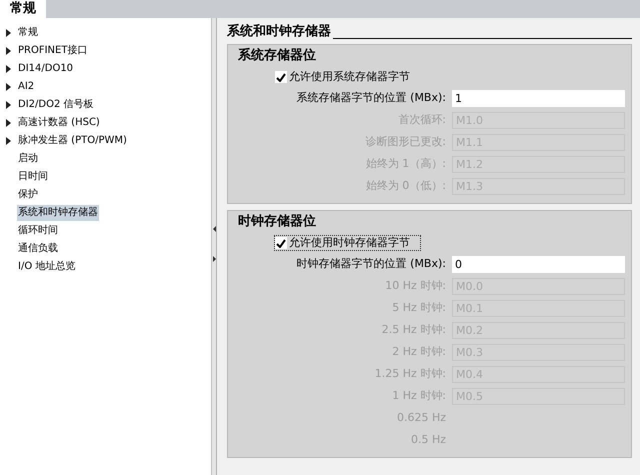 Image resolution: width=640 pixels, height=475 pixels. I want to click on nav-item: 常规, so click(28, 33).